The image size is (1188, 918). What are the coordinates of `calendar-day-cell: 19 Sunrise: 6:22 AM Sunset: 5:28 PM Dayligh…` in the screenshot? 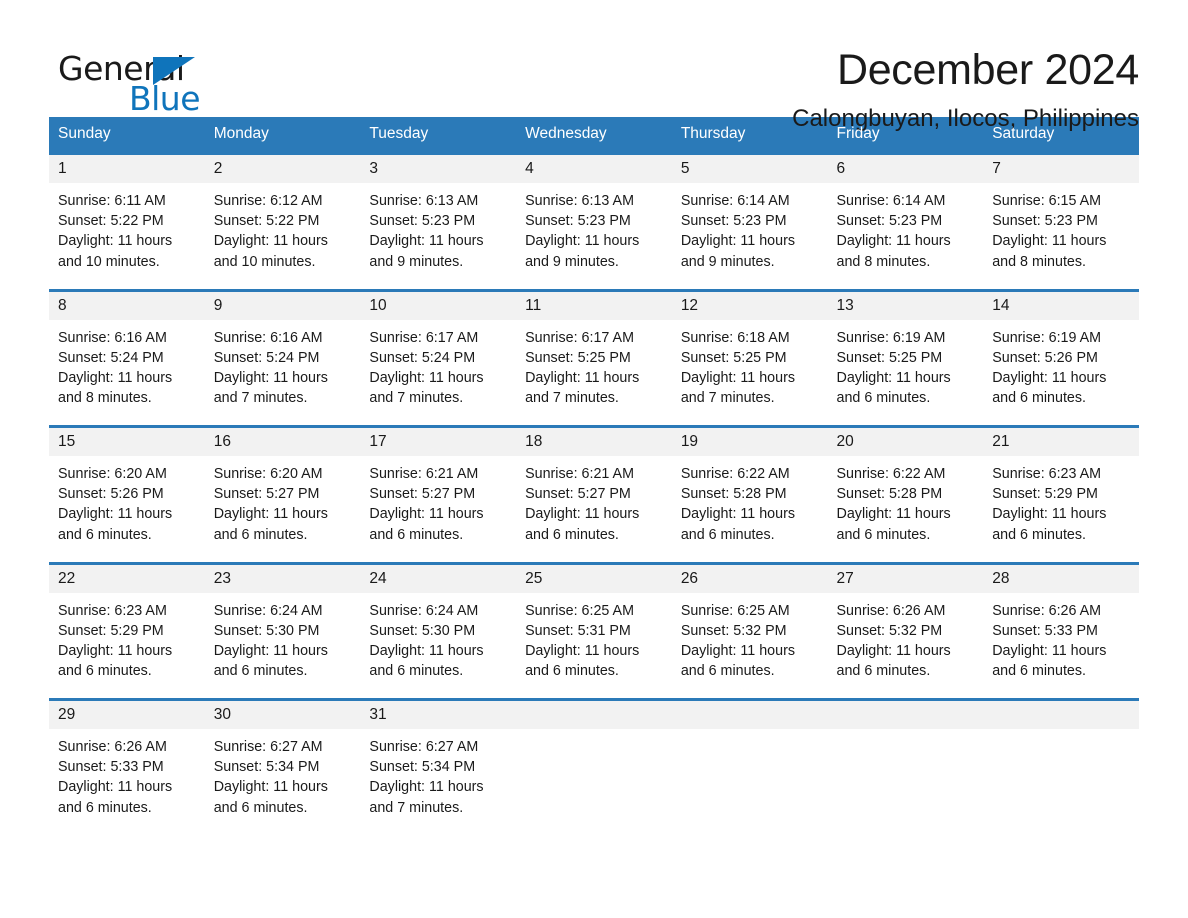 It's located at (749, 492).